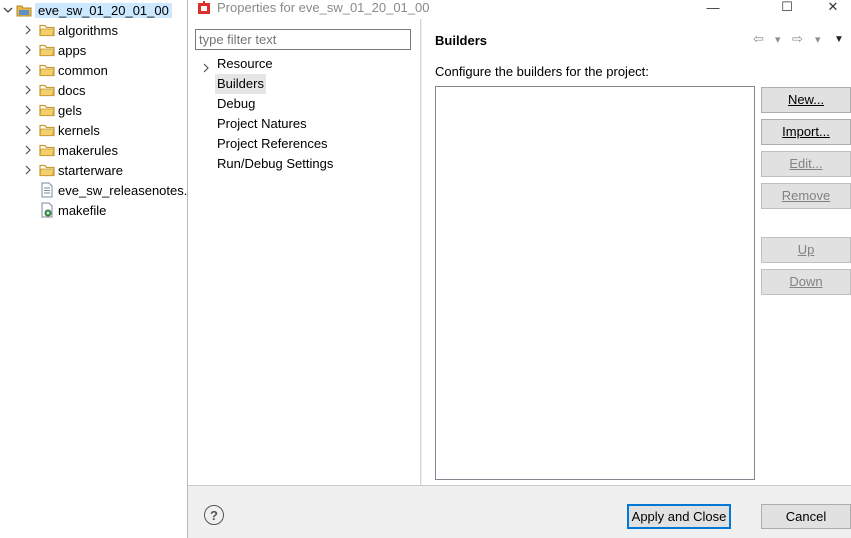  What do you see at coordinates (303, 39) in the screenshot?
I see `filter-input` at bounding box center [303, 39].